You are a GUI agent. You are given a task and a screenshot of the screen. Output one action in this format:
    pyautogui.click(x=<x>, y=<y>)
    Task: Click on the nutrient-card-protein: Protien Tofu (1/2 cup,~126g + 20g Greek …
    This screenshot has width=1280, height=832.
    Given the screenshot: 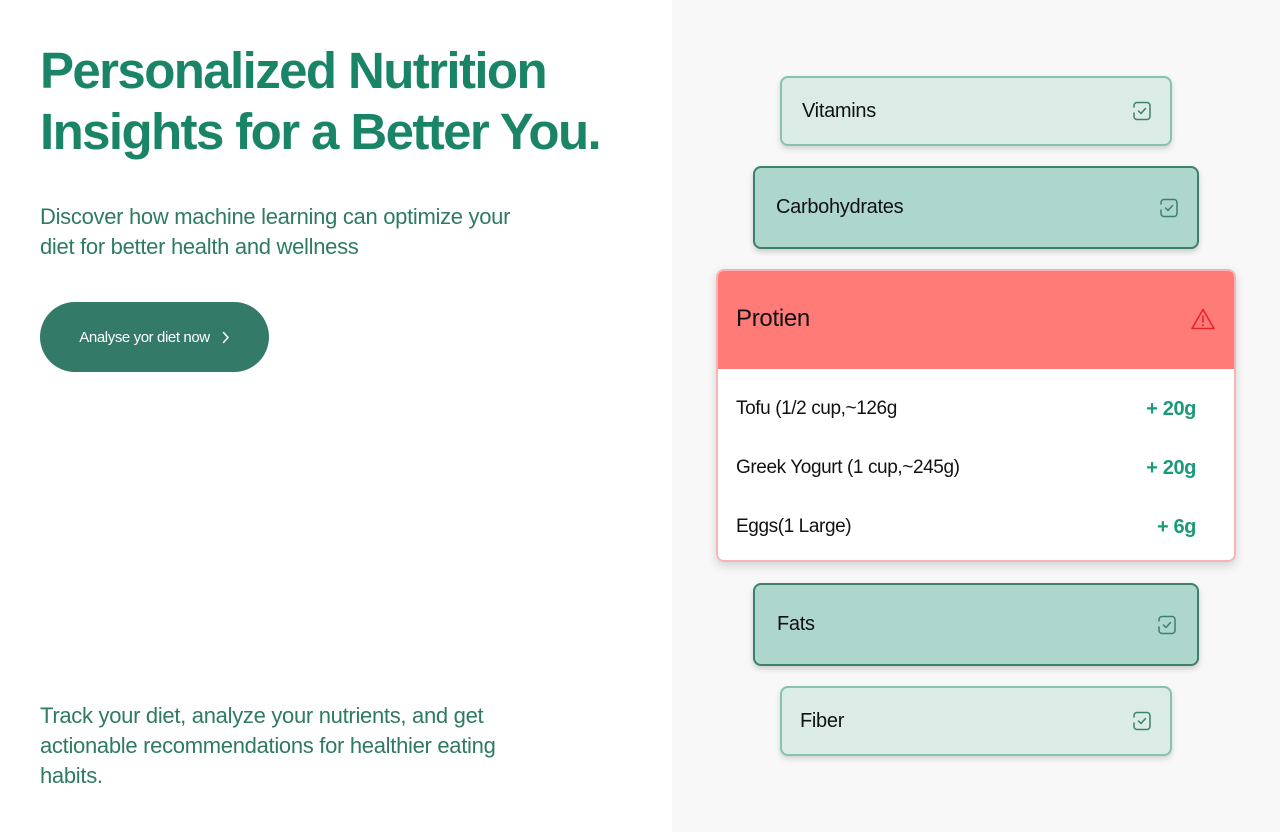 What is the action you would take?
    pyautogui.click(x=976, y=415)
    